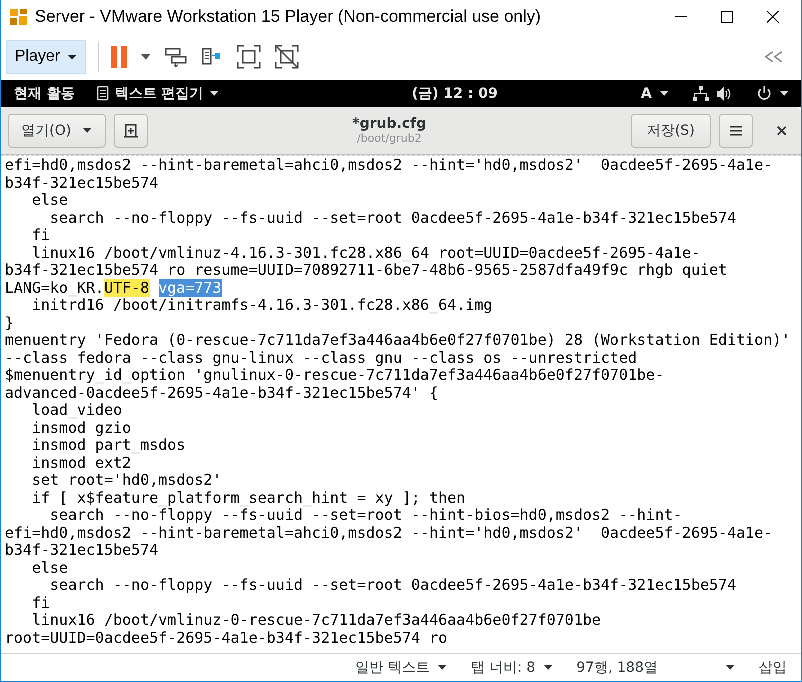  Describe the element at coordinates (221, 393) in the screenshot. I see `code-text: advanced-0acdee5f-2695-4a1e-b34f-321ec15be574' {` at that location.